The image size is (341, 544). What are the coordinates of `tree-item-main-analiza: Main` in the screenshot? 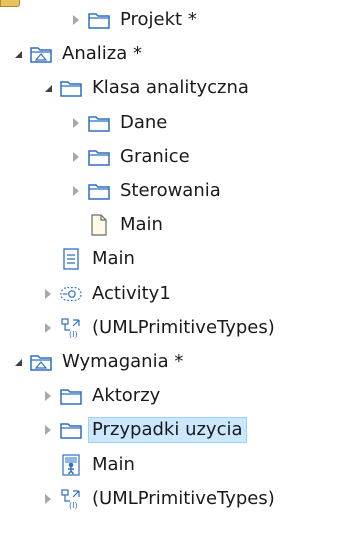 It's located at (89, 259).